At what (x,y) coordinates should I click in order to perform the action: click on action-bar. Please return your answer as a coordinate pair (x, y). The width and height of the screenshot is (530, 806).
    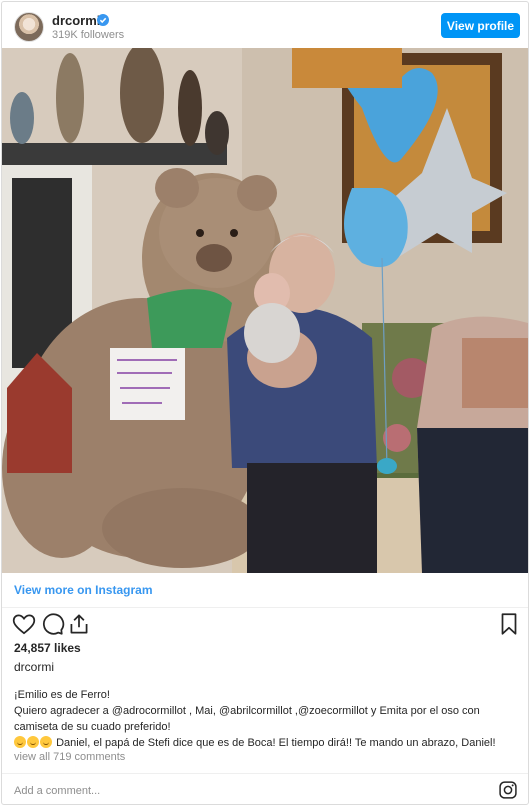
    Looking at the image, I should click on (265, 626).